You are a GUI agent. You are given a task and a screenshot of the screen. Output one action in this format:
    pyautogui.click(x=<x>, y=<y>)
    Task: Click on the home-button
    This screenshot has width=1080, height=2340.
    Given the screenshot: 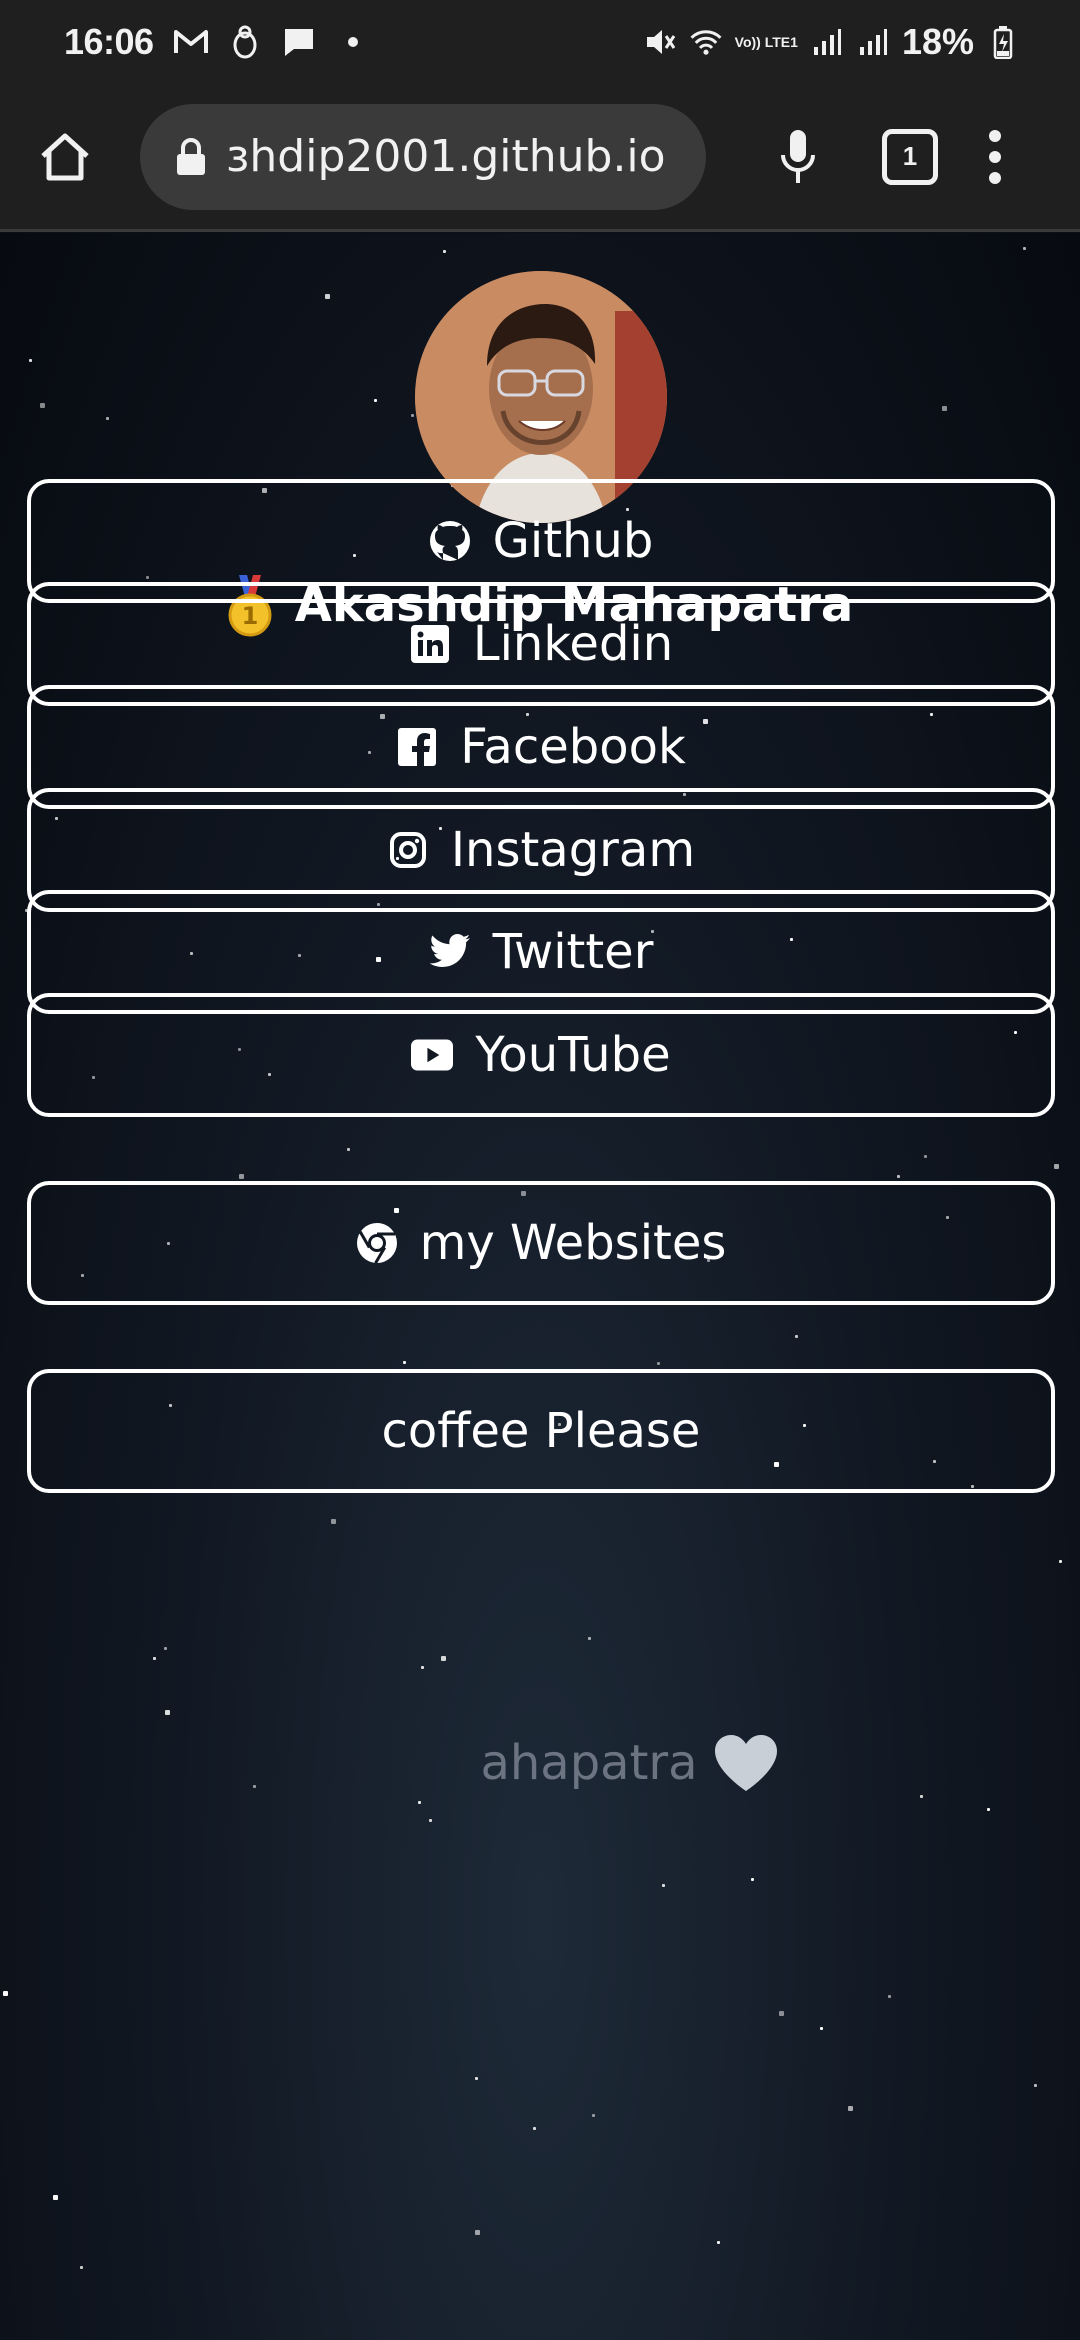 What is the action you would take?
    pyautogui.click(x=65, y=157)
    